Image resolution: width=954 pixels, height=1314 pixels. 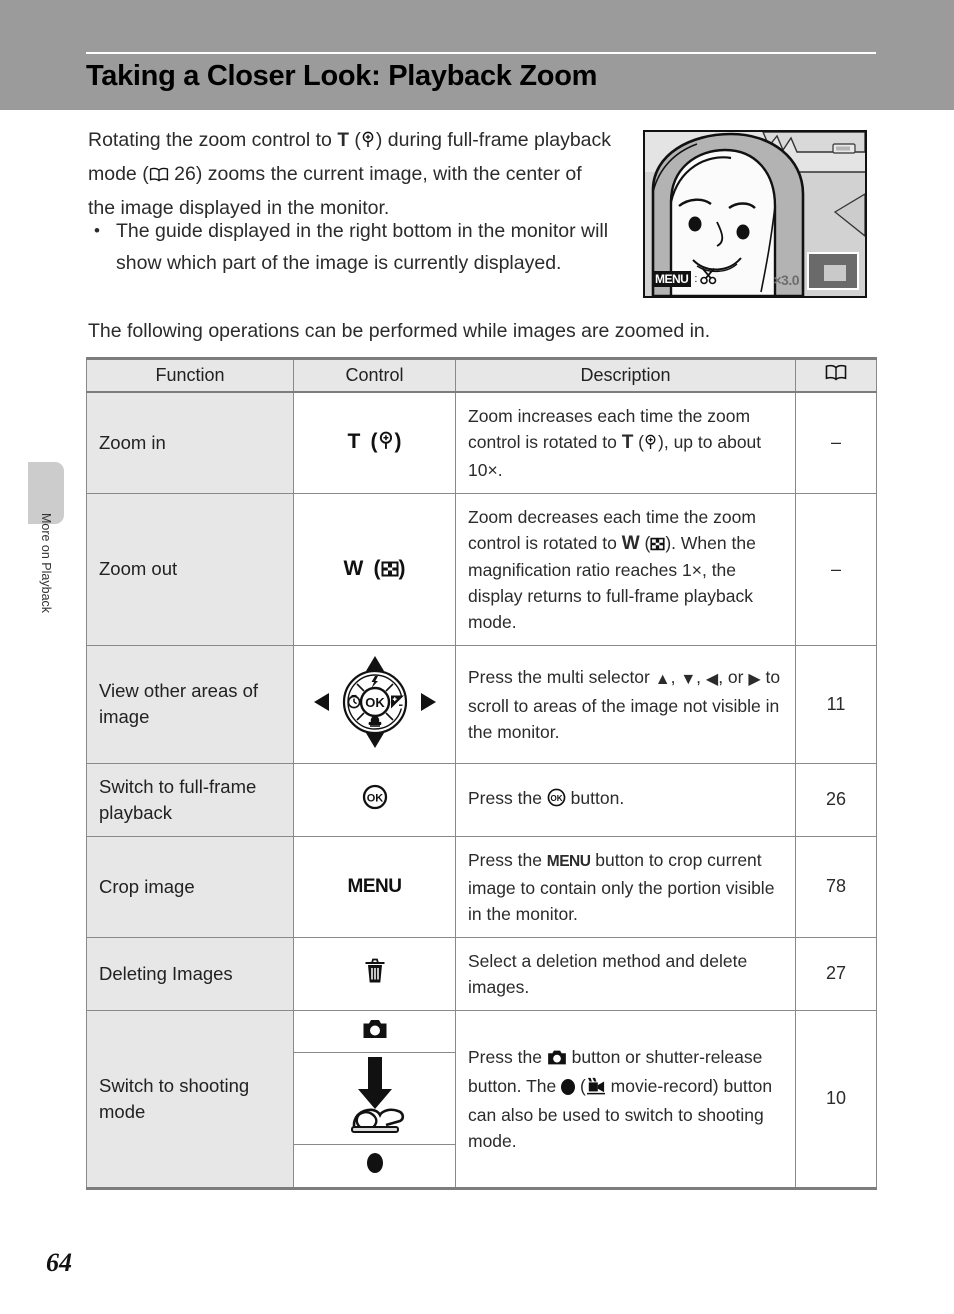 What do you see at coordinates (561, 676) in the screenshot?
I see `desc-text-a: Press the multi selector` at bounding box center [561, 676].